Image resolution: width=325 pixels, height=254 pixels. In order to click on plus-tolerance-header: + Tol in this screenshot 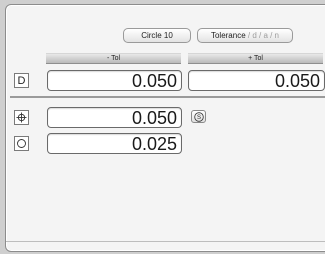, I will do `click(255, 58)`.